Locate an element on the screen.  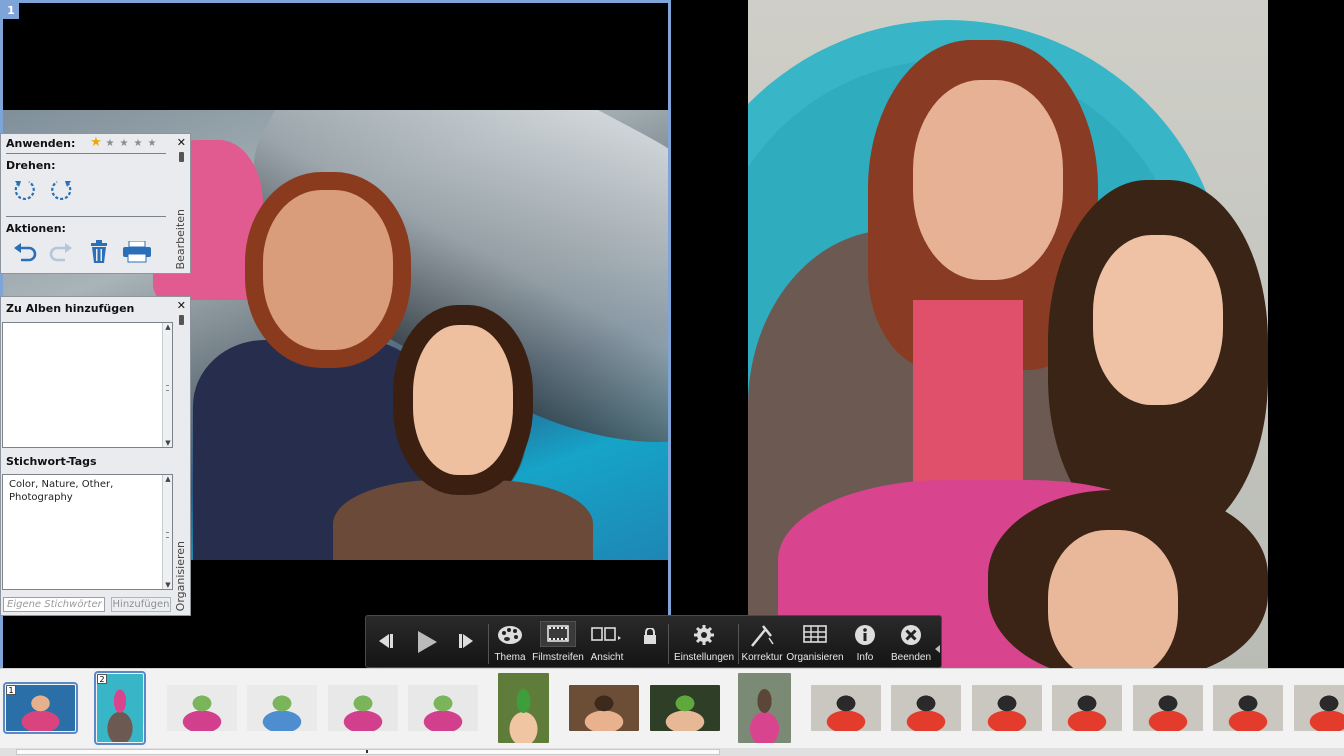
rating-stars: ★ ★ ★ ★ ★ is located at coordinates (124, 142).